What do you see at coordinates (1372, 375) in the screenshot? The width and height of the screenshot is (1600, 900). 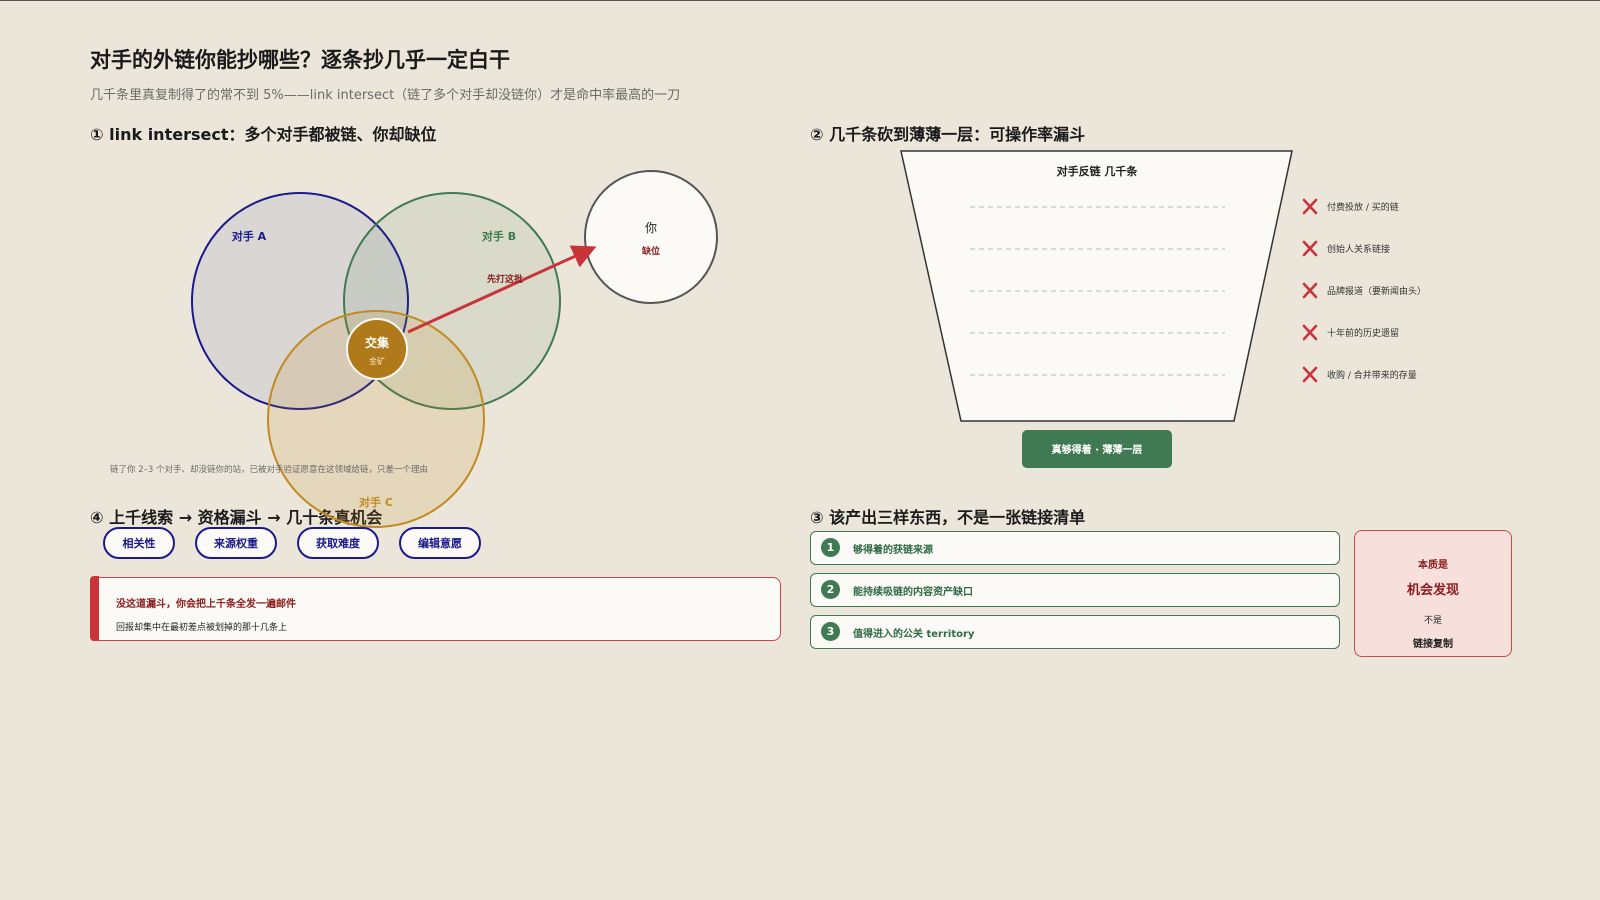 I see `removal-item: 收购 / 合并带来的存量` at bounding box center [1372, 375].